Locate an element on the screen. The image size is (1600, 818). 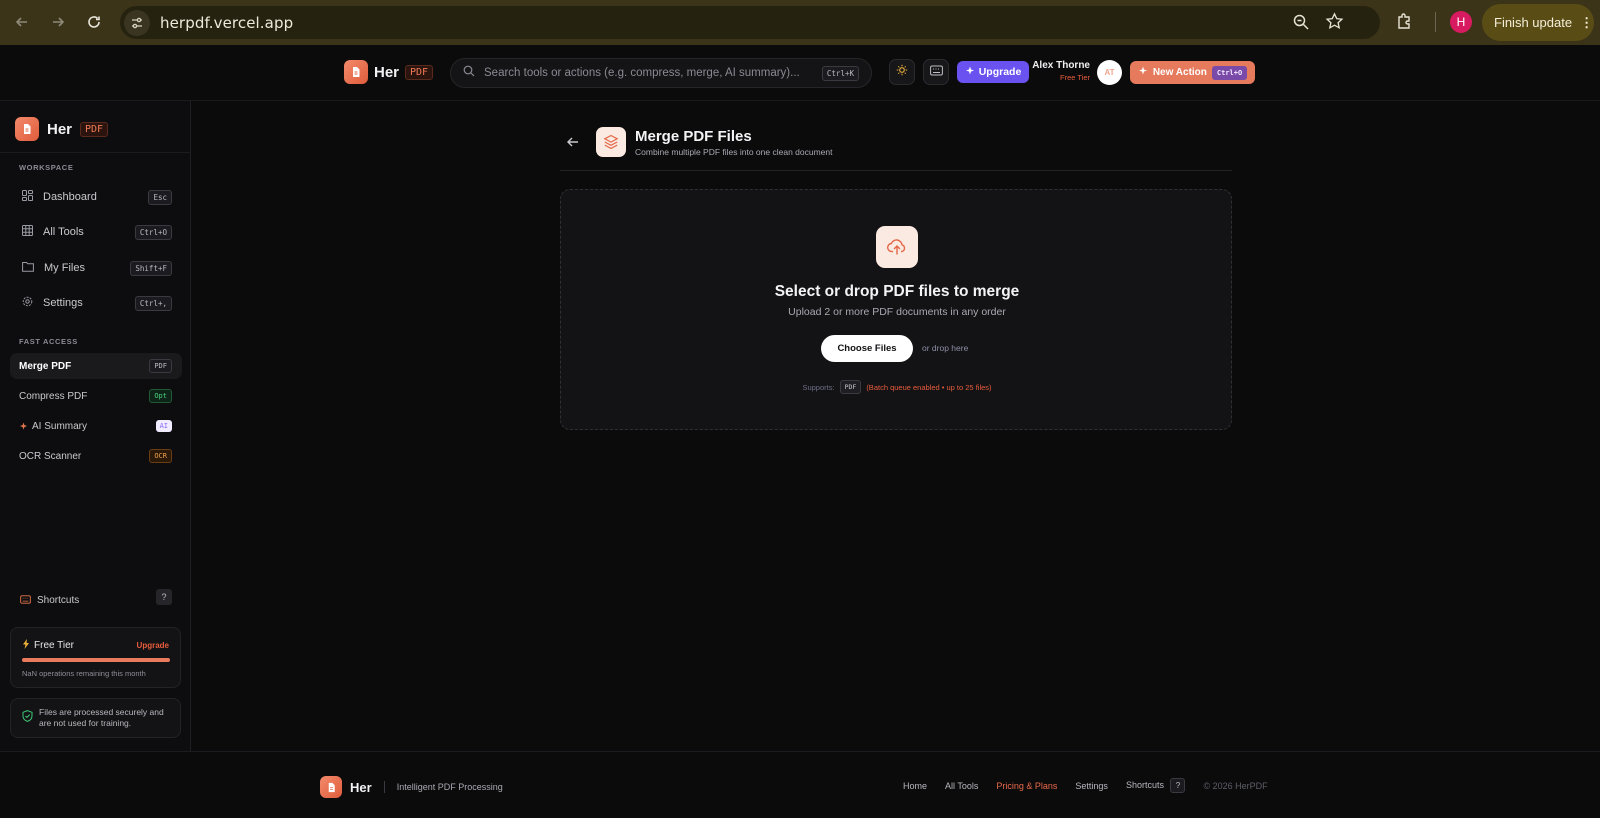
new-action-button: New Action Ctrl+O is located at coordinates (1192, 72).